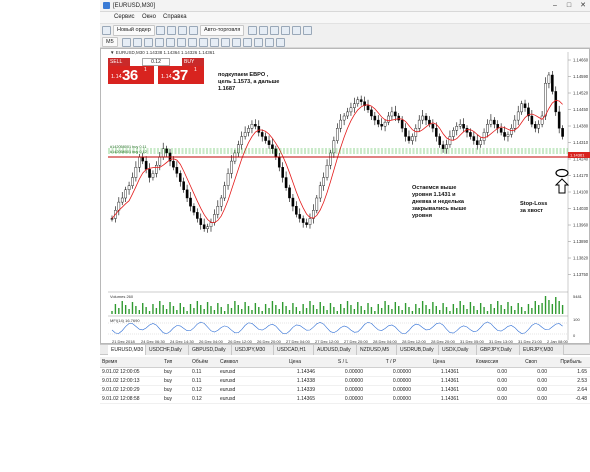 The image size is (590, 472). I want to click on annotation-target-line-3: 1.1687, so click(227, 89).